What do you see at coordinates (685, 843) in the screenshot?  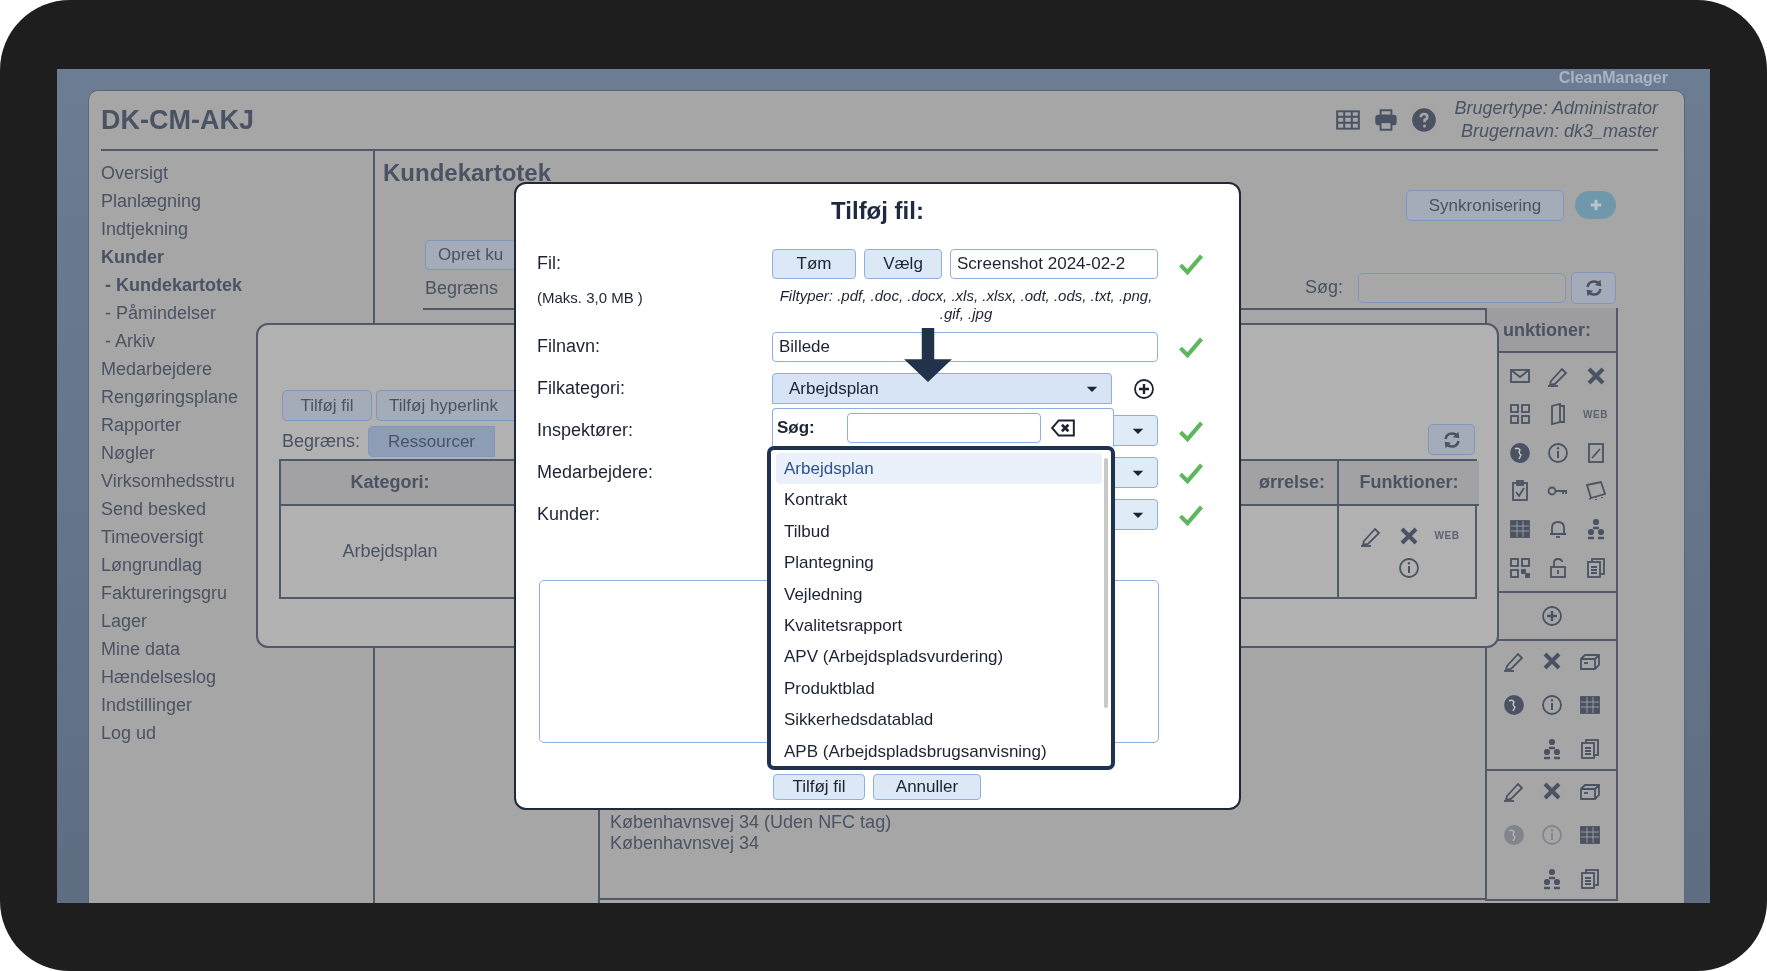 I see `address-text: Københavnsvej 34` at bounding box center [685, 843].